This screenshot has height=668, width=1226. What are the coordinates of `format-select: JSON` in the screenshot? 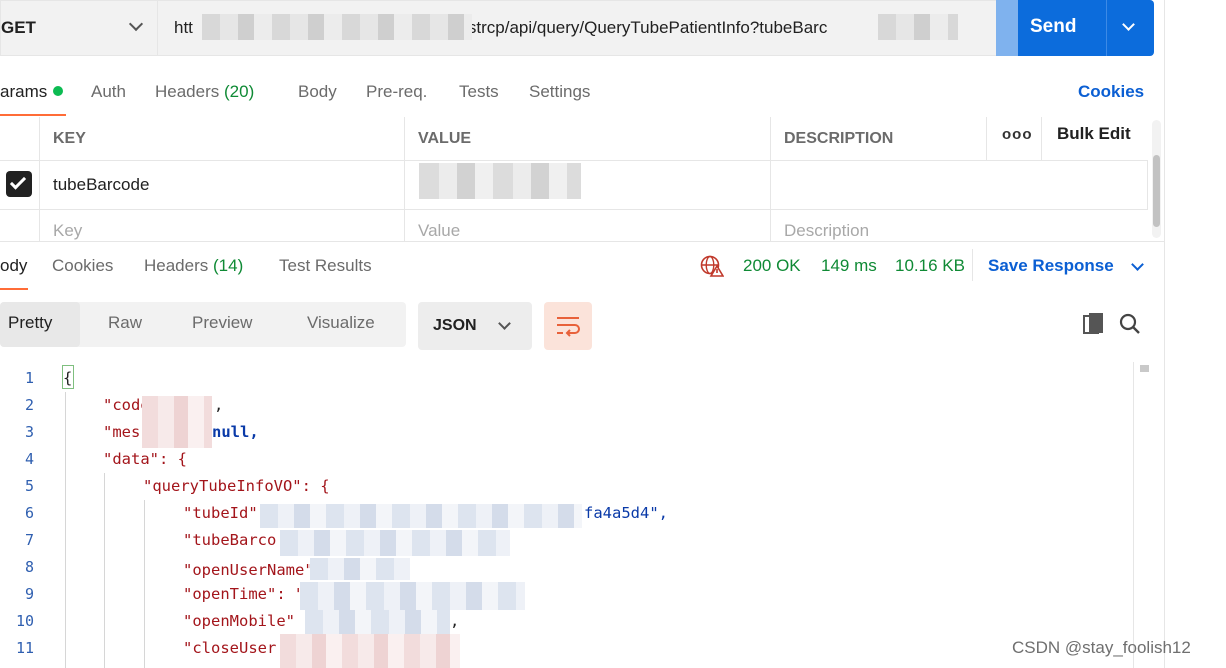 It's located at (475, 326).